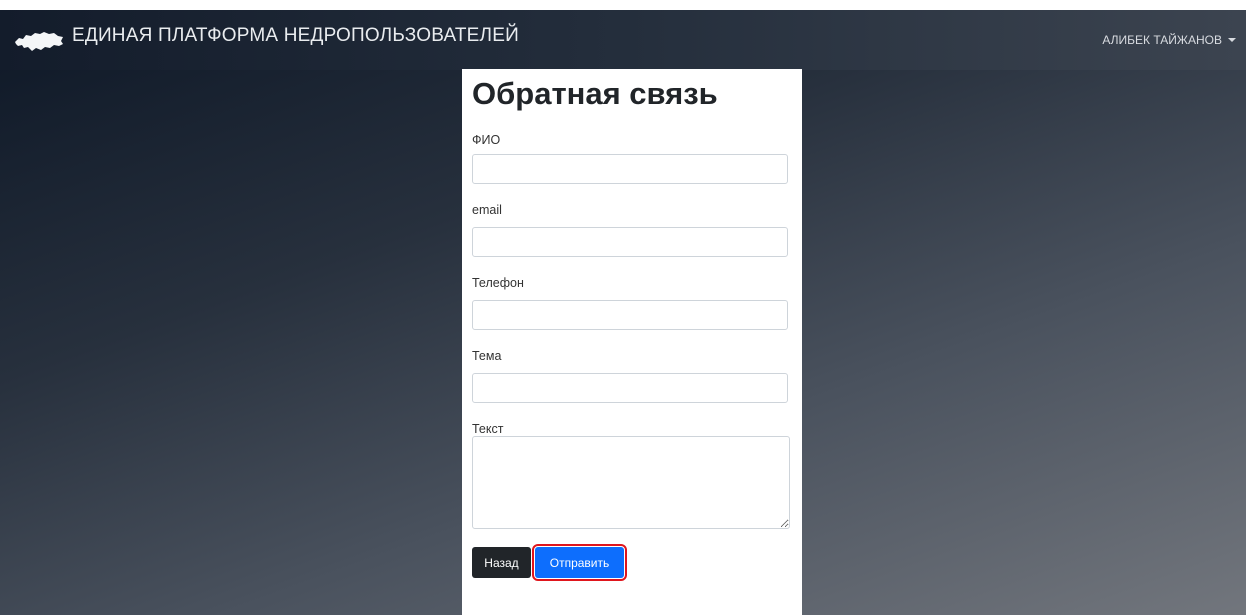  I want to click on chevron-down-icon, so click(1232, 40).